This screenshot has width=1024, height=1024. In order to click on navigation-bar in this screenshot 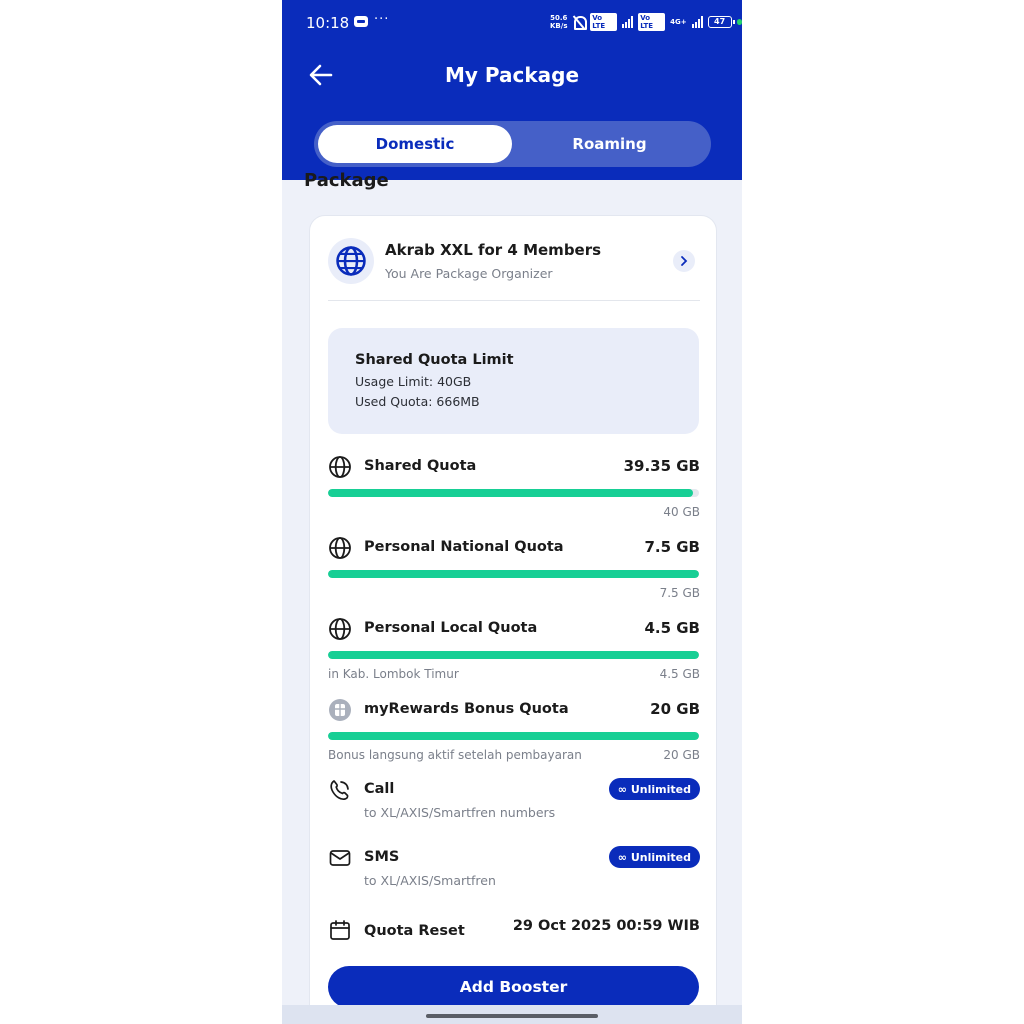, I will do `click(512, 1014)`.